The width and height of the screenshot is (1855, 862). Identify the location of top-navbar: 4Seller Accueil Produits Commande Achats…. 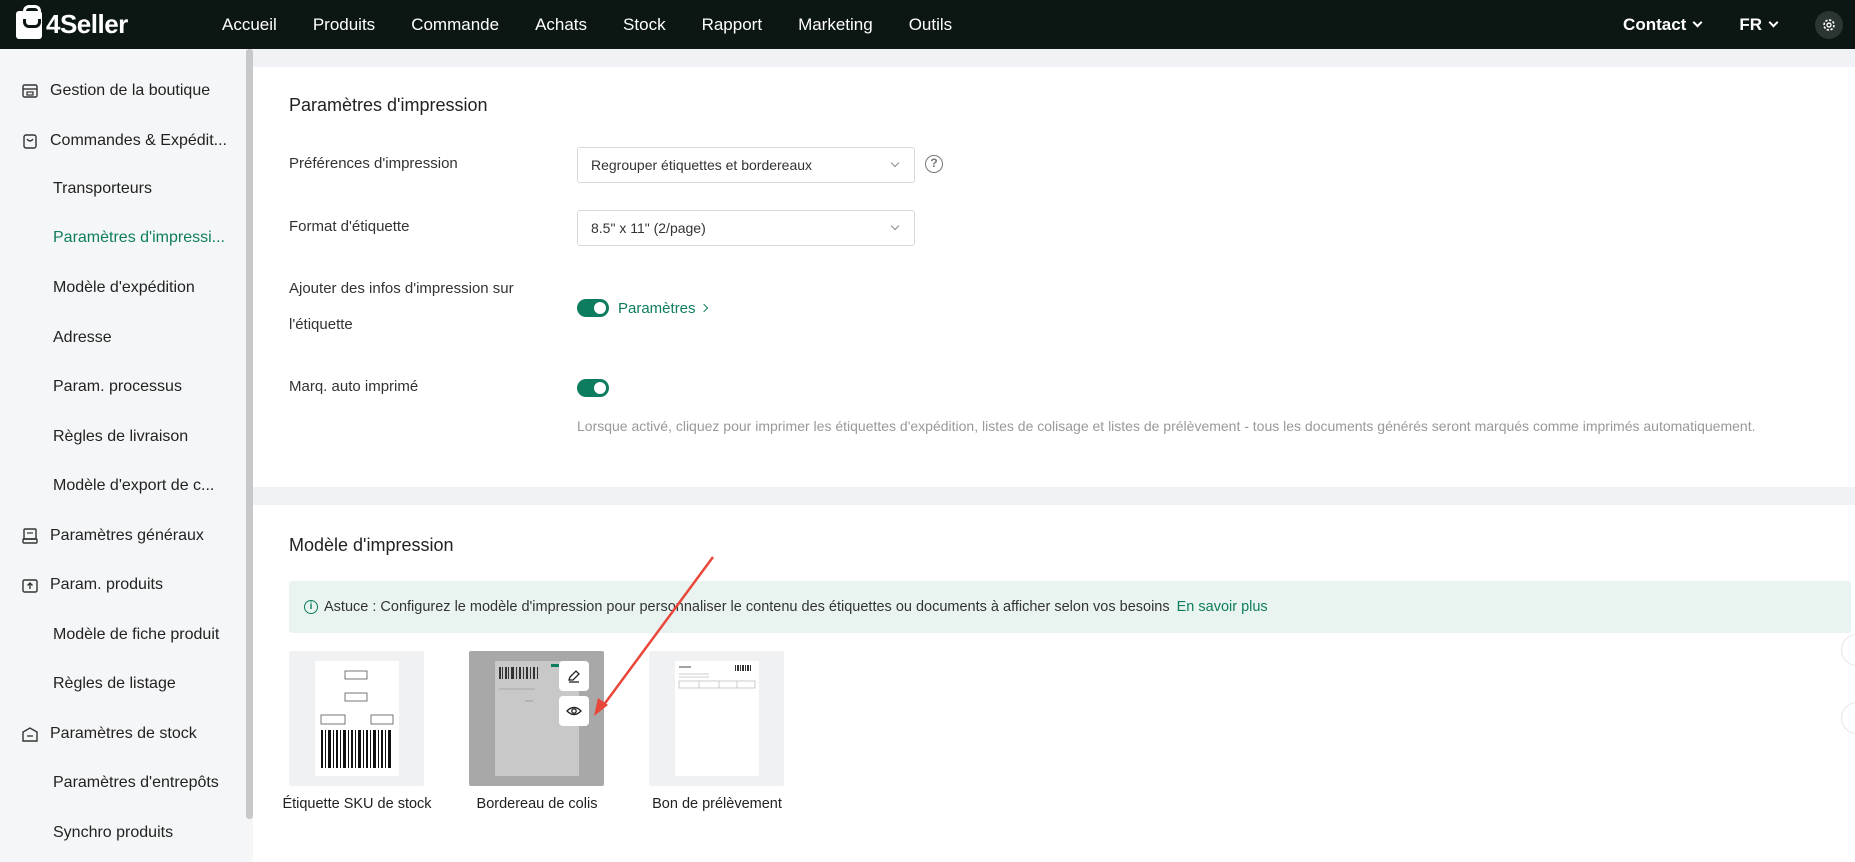
(927, 24).